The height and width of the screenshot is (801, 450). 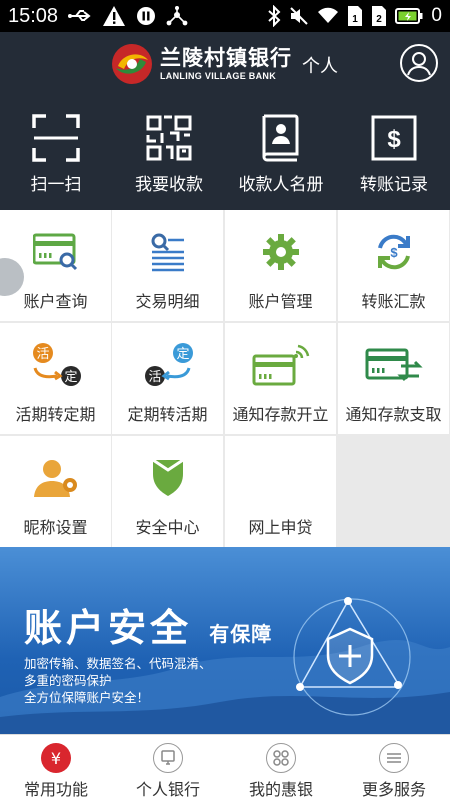 What do you see at coordinates (436, 15) in the screenshot?
I see `battery-level: 0` at bounding box center [436, 15].